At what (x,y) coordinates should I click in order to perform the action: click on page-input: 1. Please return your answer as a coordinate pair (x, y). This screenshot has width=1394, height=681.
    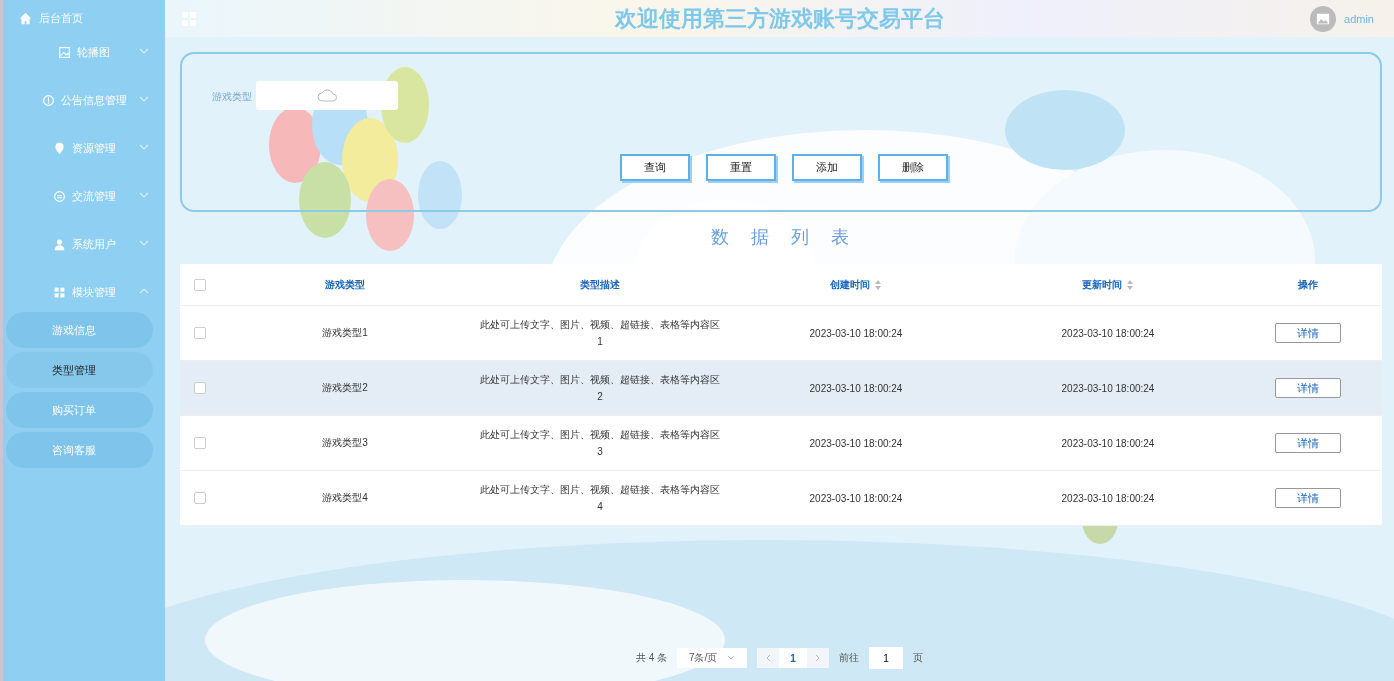
    Looking at the image, I should click on (886, 658).